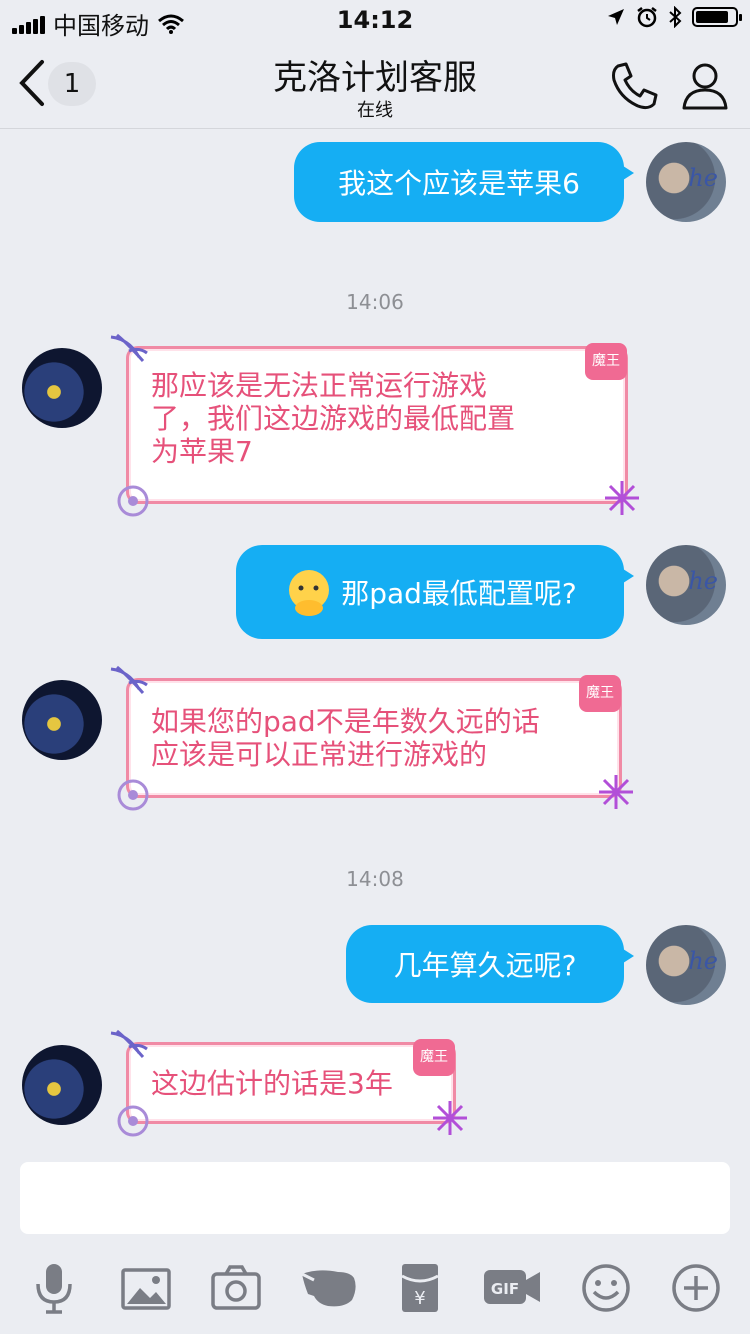 This screenshot has height=1334, width=750. Describe the element at coordinates (634, 86) in the screenshot. I see `phone-icon` at that location.